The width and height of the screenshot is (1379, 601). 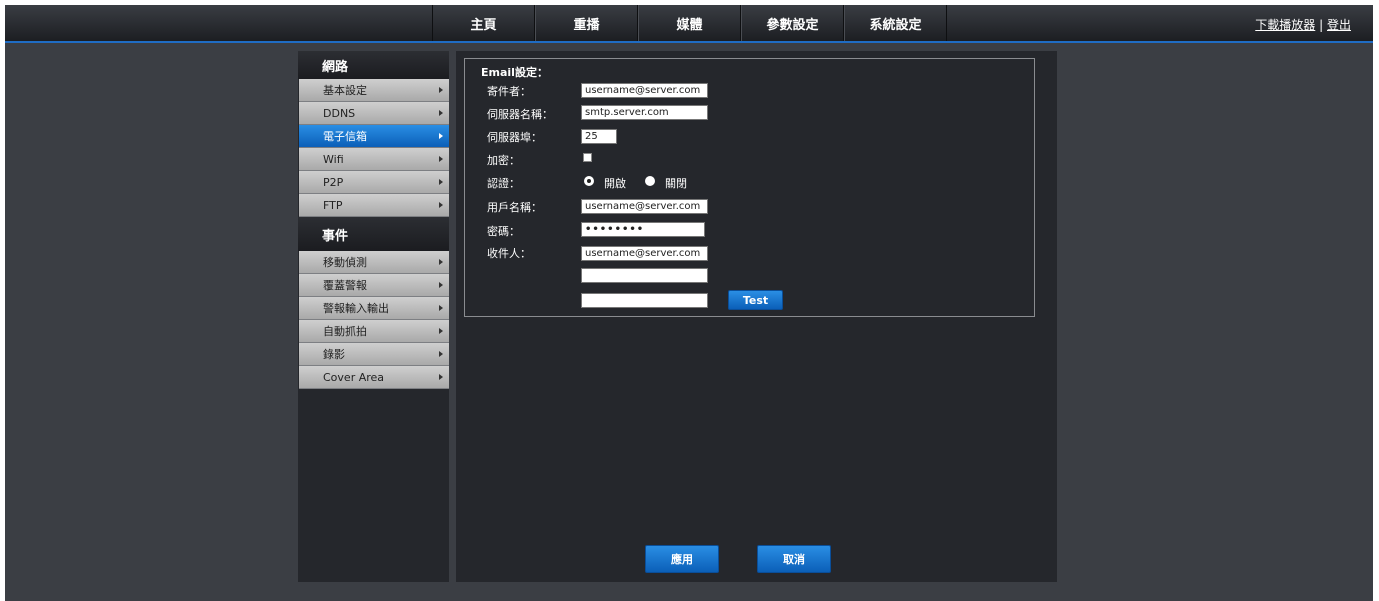 What do you see at coordinates (509, 91) in the screenshot?
I see `sender-label: 寄件者：` at bounding box center [509, 91].